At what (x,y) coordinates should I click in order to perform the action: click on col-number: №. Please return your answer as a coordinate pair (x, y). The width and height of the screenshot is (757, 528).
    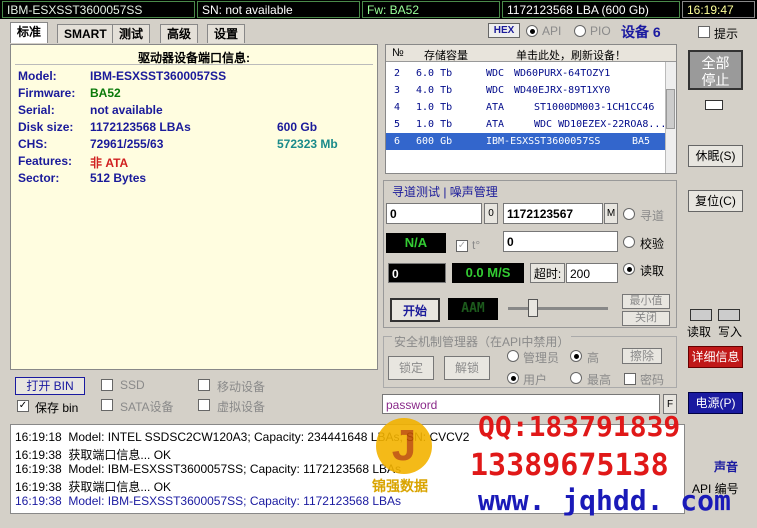
    Looking at the image, I should click on (398, 53).